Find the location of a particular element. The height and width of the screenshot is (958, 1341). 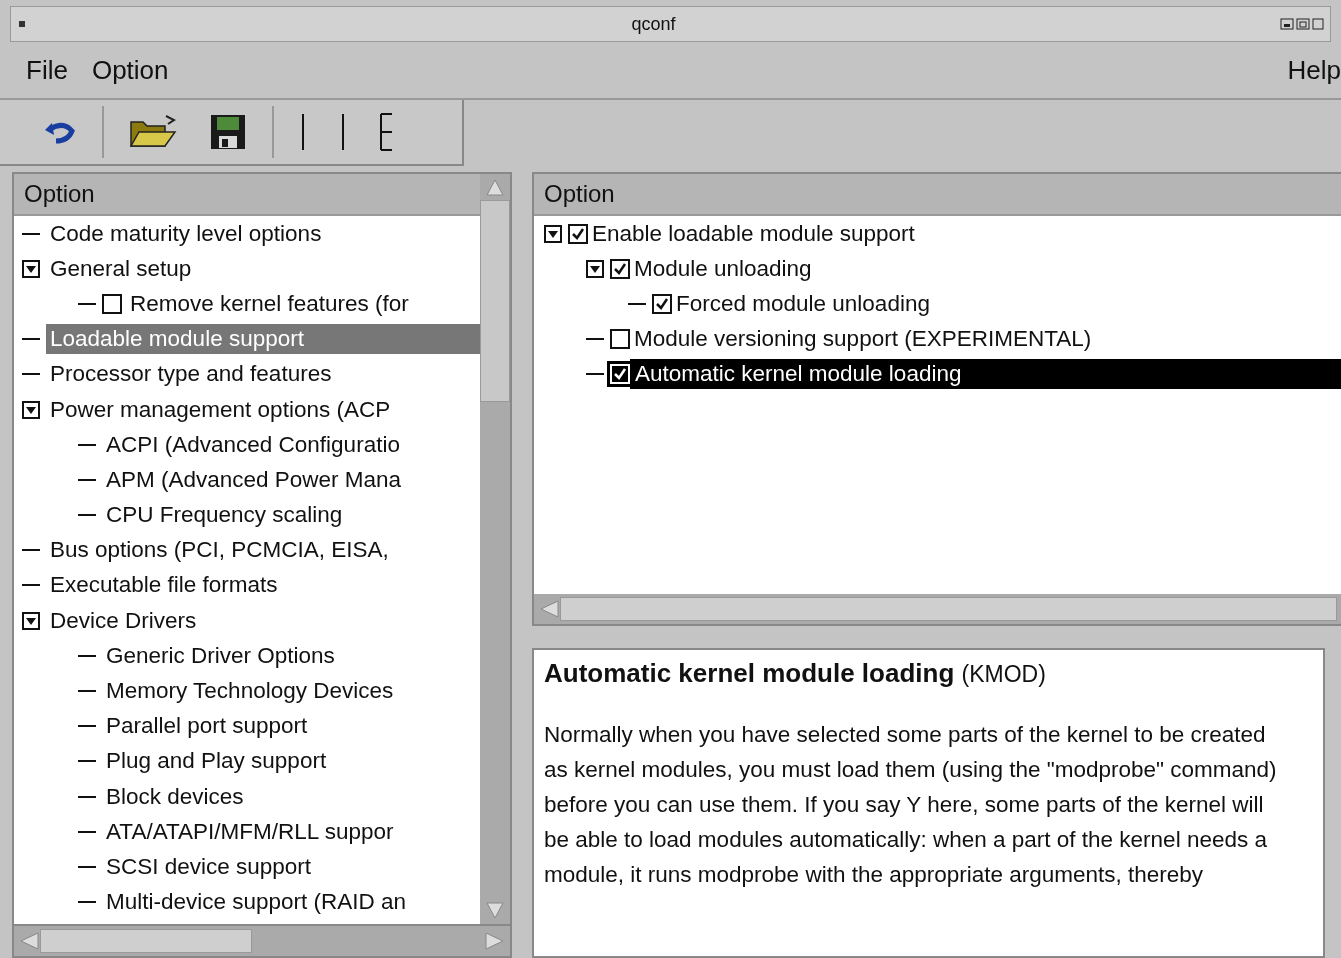

window-controls-icon is located at coordinates (1302, 24).